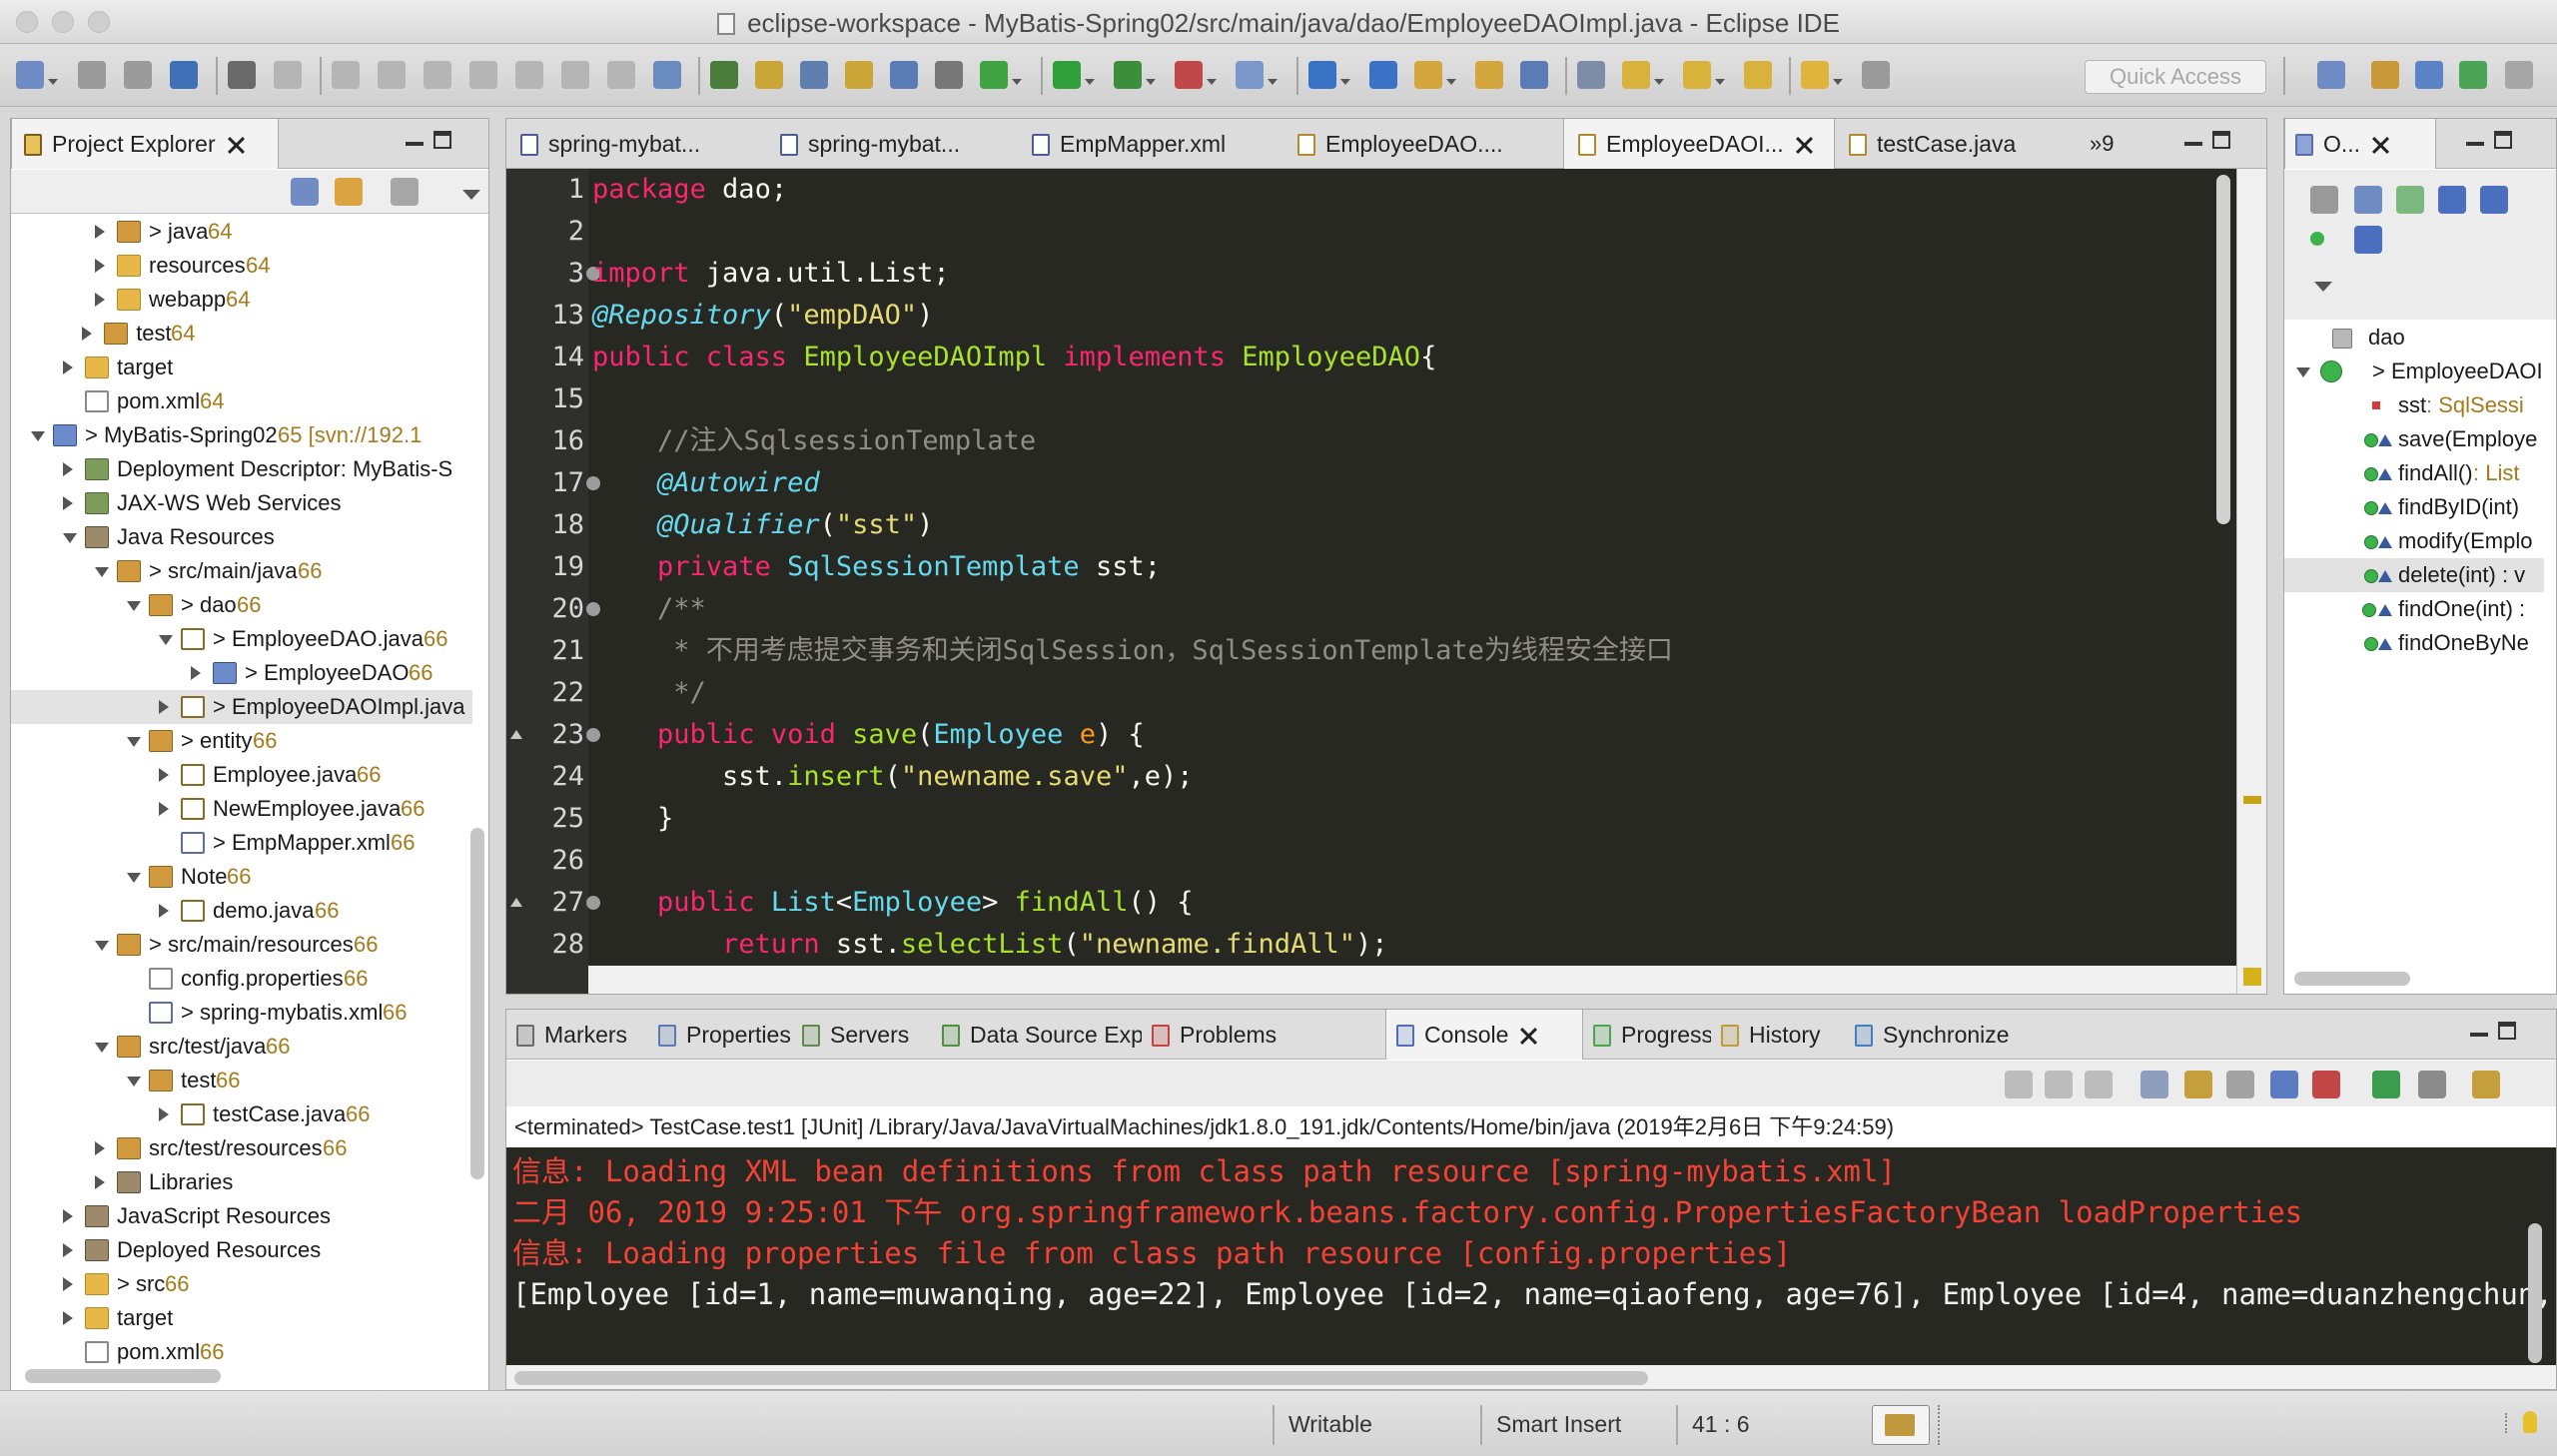 This screenshot has height=1456, width=2557. I want to click on insert-mode-status: Smart Insert, so click(1558, 1424).